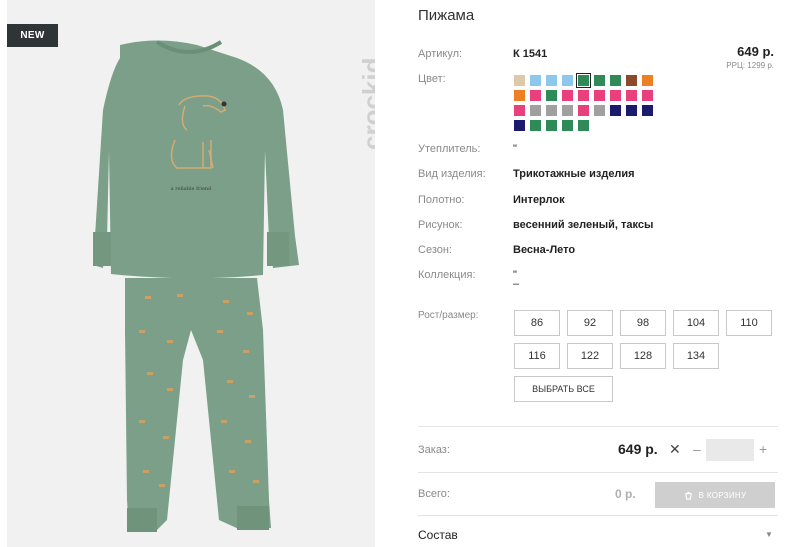 This screenshot has width=800, height=547. Describe the element at coordinates (440, 54) in the screenshot. I see `article-label: Артикул:` at that location.